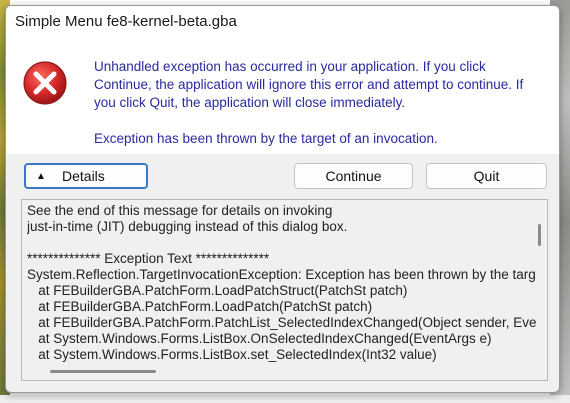 The width and height of the screenshot is (570, 403). Describe the element at coordinates (282, 21) in the screenshot. I see `title-bar: Simple Menu fe8-kernel-beta.gba` at that location.